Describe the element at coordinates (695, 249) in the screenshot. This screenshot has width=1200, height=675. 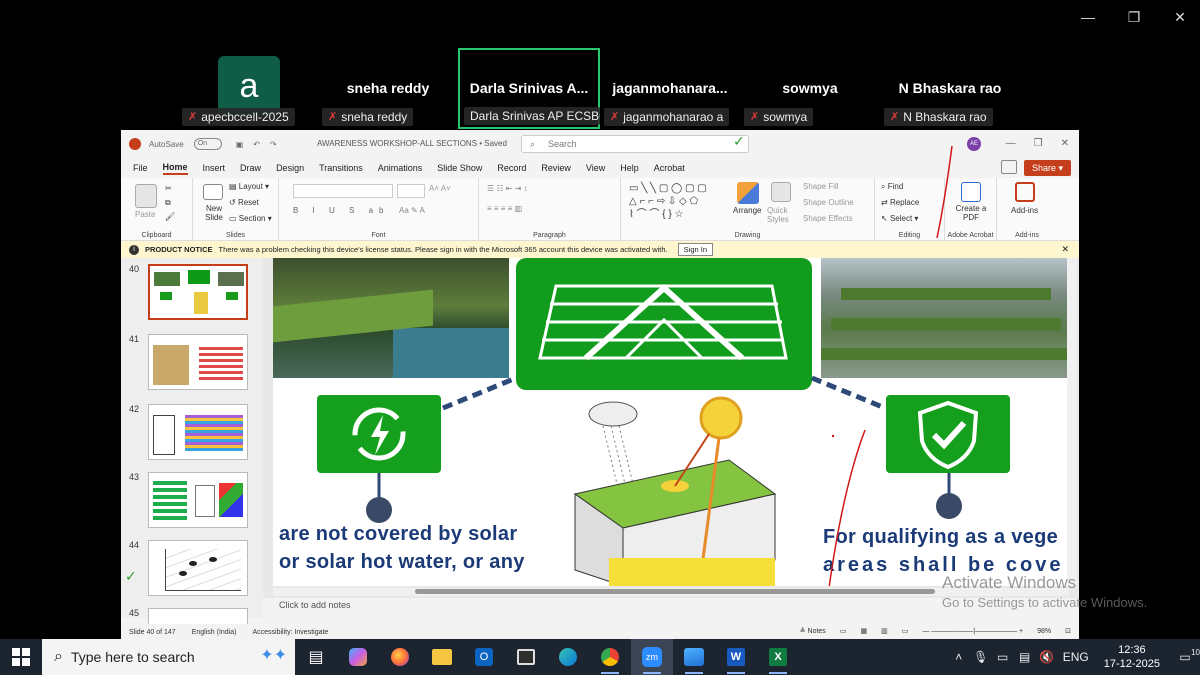
I see `sign-in-button: Sign In` at that location.